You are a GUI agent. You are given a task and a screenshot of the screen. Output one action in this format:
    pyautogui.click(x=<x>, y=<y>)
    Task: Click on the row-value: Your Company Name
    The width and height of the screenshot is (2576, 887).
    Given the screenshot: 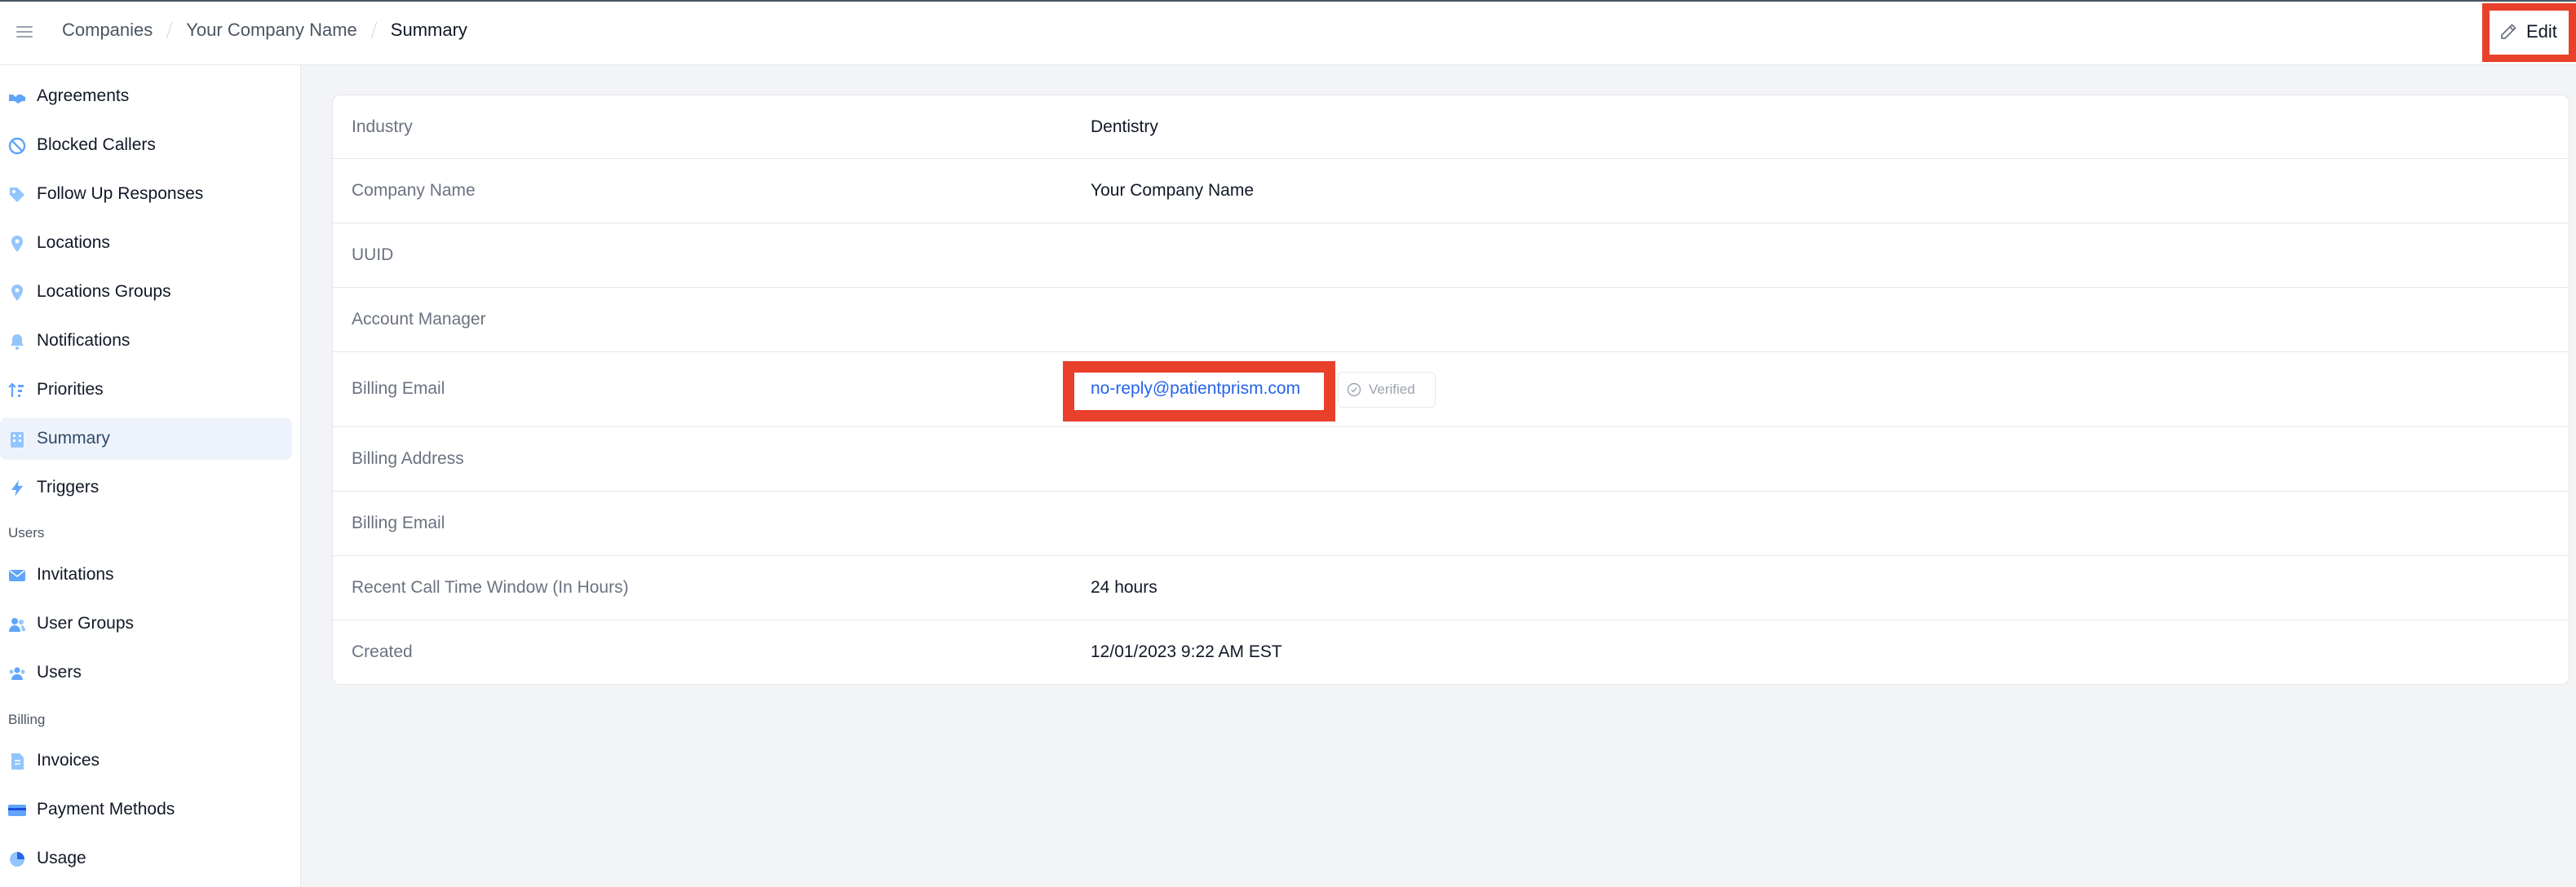 What is the action you would take?
    pyautogui.click(x=1172, y=190)
    